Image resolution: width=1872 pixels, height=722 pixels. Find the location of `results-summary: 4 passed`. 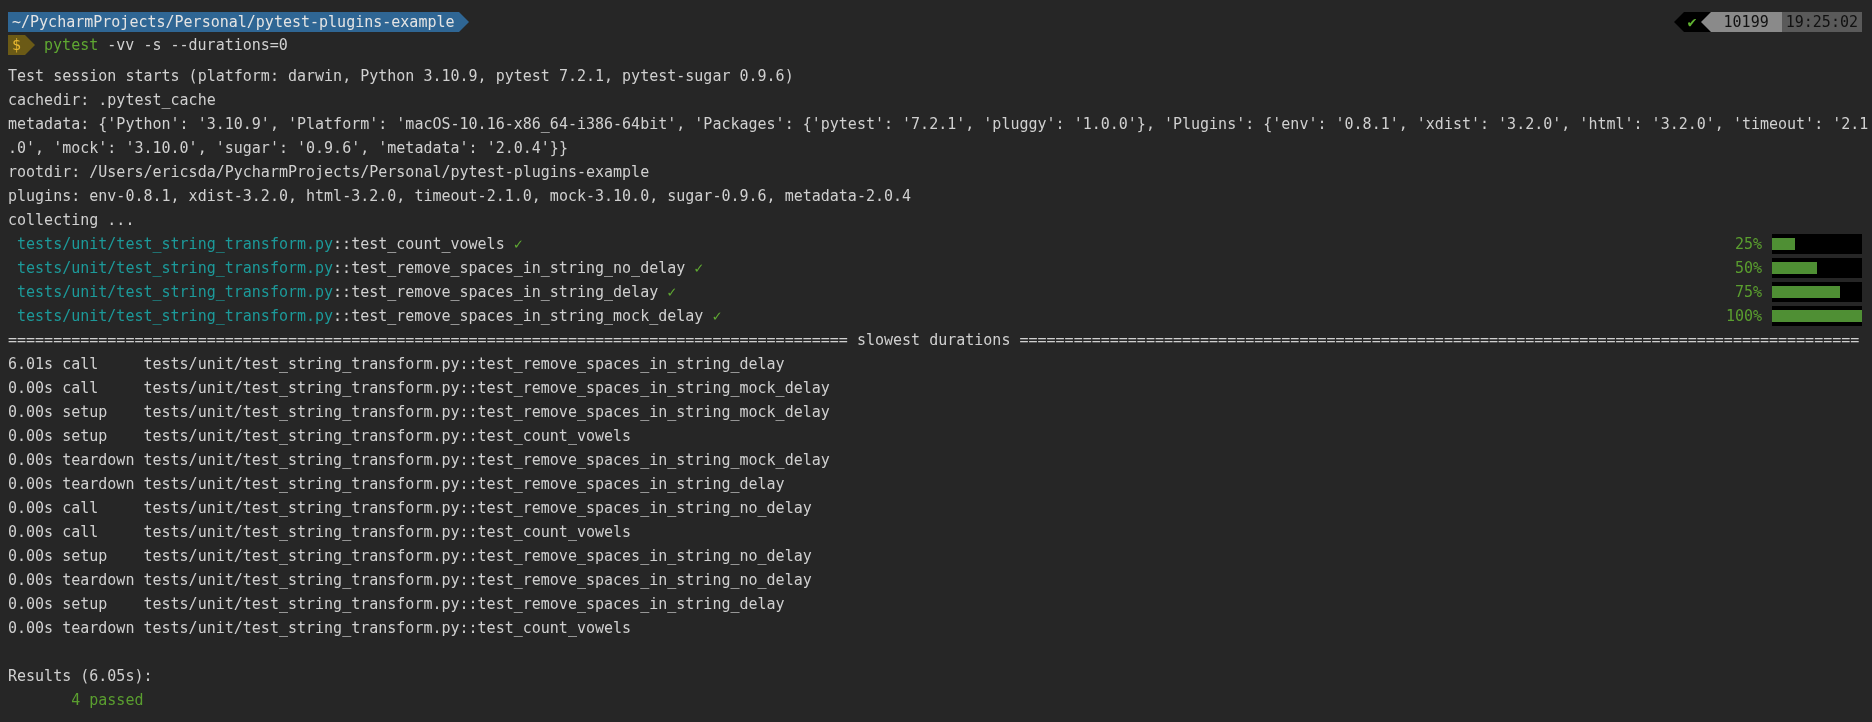

results-summary: 4 passed is located at coordinates (107, 700).